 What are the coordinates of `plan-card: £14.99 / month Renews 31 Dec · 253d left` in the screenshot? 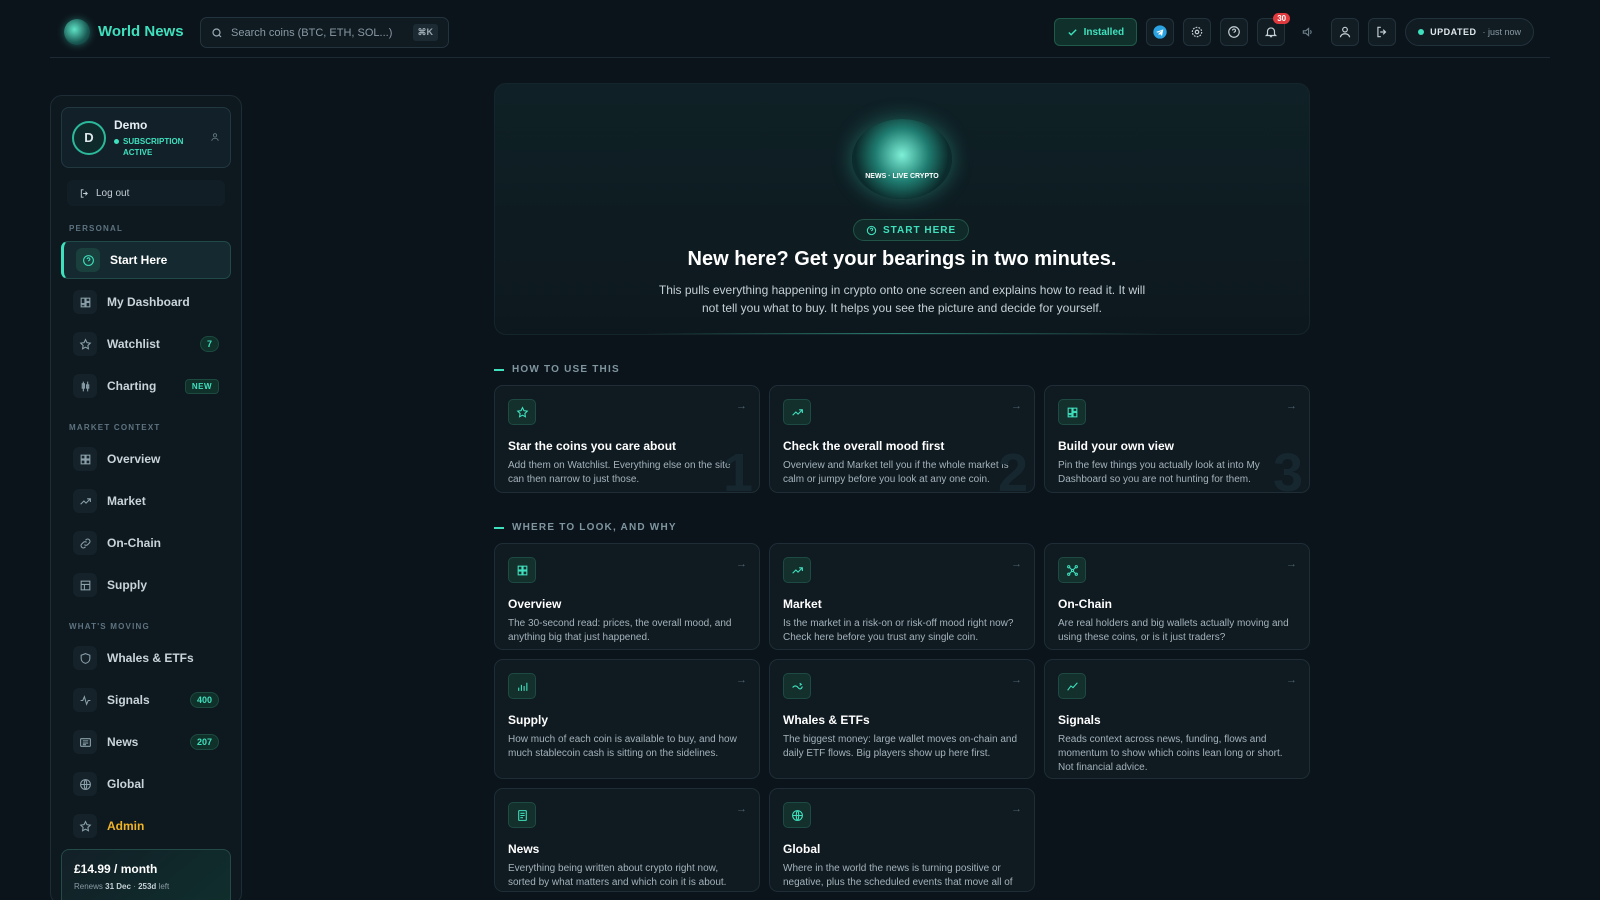 It's located at (146, 874).